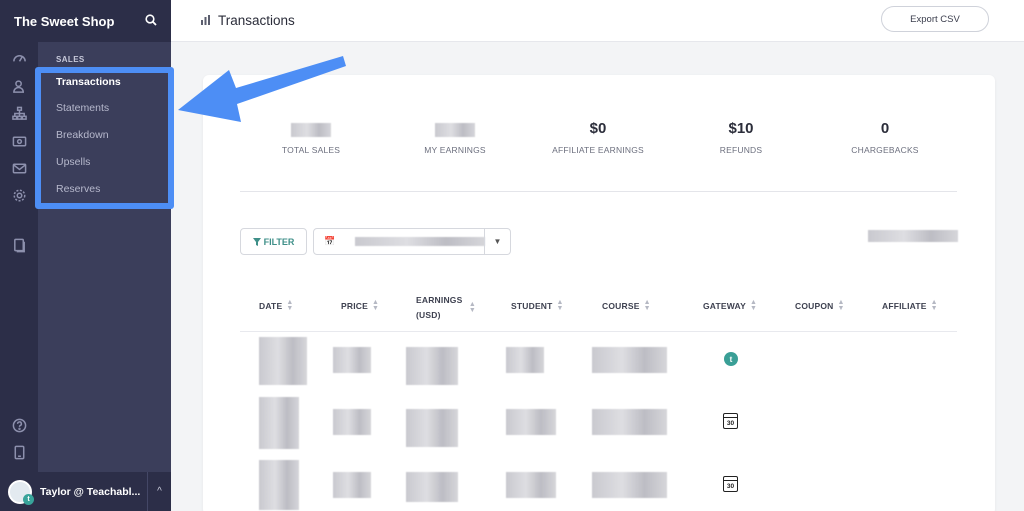 The image size is (1024, 511). Describe the element at coordinates (104, 138) in the screenshot. I see `annotation-highlight-box` at that location.